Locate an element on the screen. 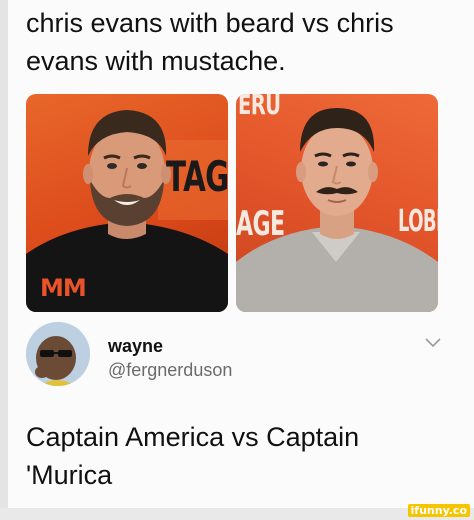 The image size is (474, 520). shirt-graphic-text: MM is located at coordinates (63, 288).